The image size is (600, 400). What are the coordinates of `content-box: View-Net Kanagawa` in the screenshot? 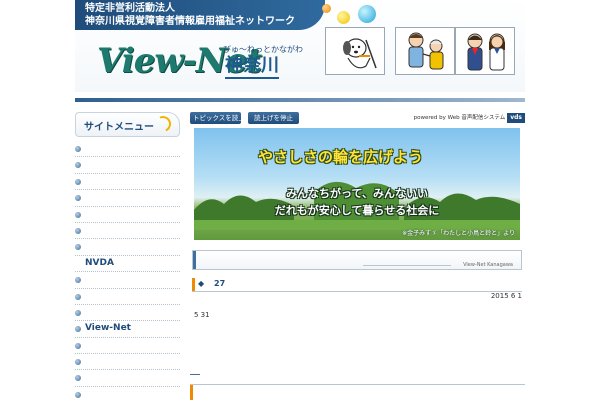 It's located at (357, 260).